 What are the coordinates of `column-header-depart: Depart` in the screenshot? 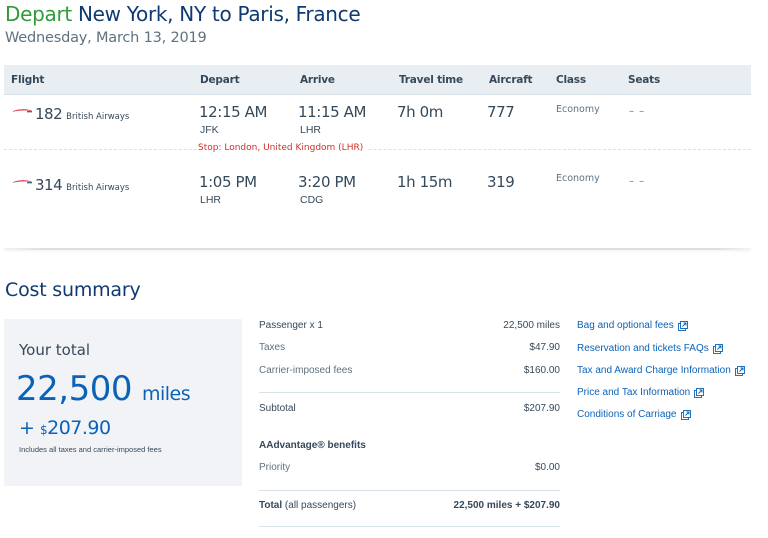 It's located at (220, 80).